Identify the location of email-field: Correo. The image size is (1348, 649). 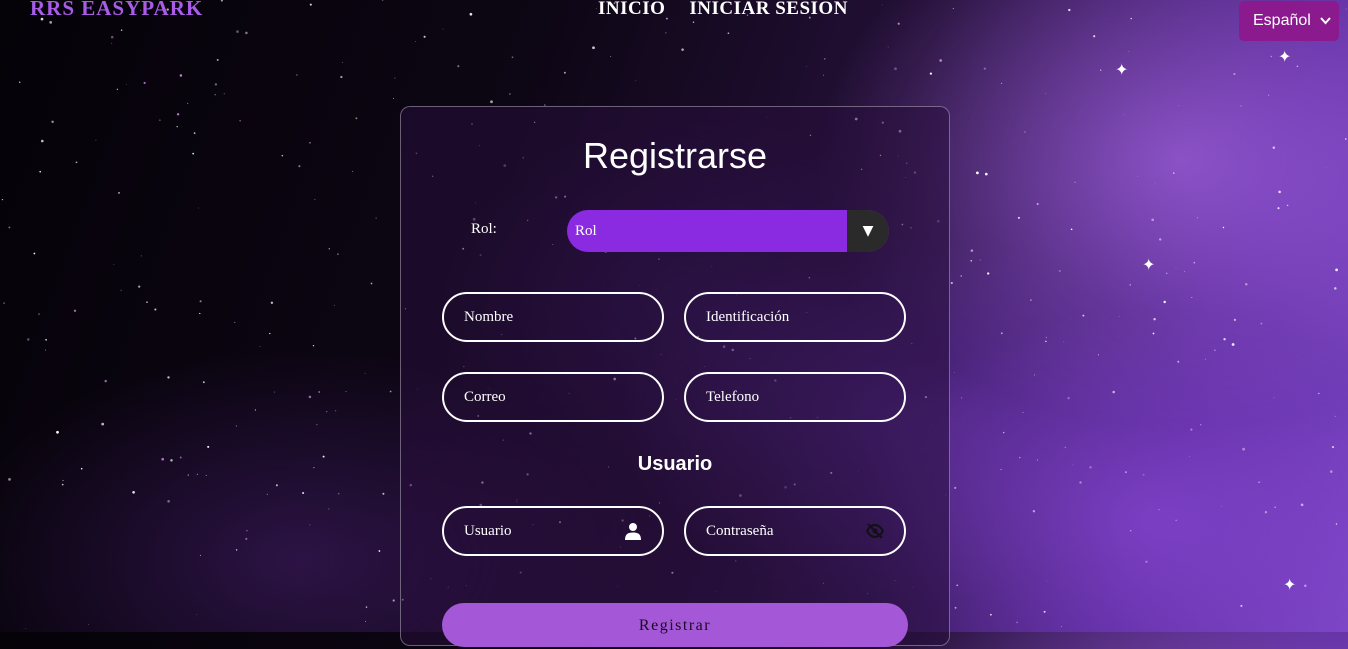
(553, 397).